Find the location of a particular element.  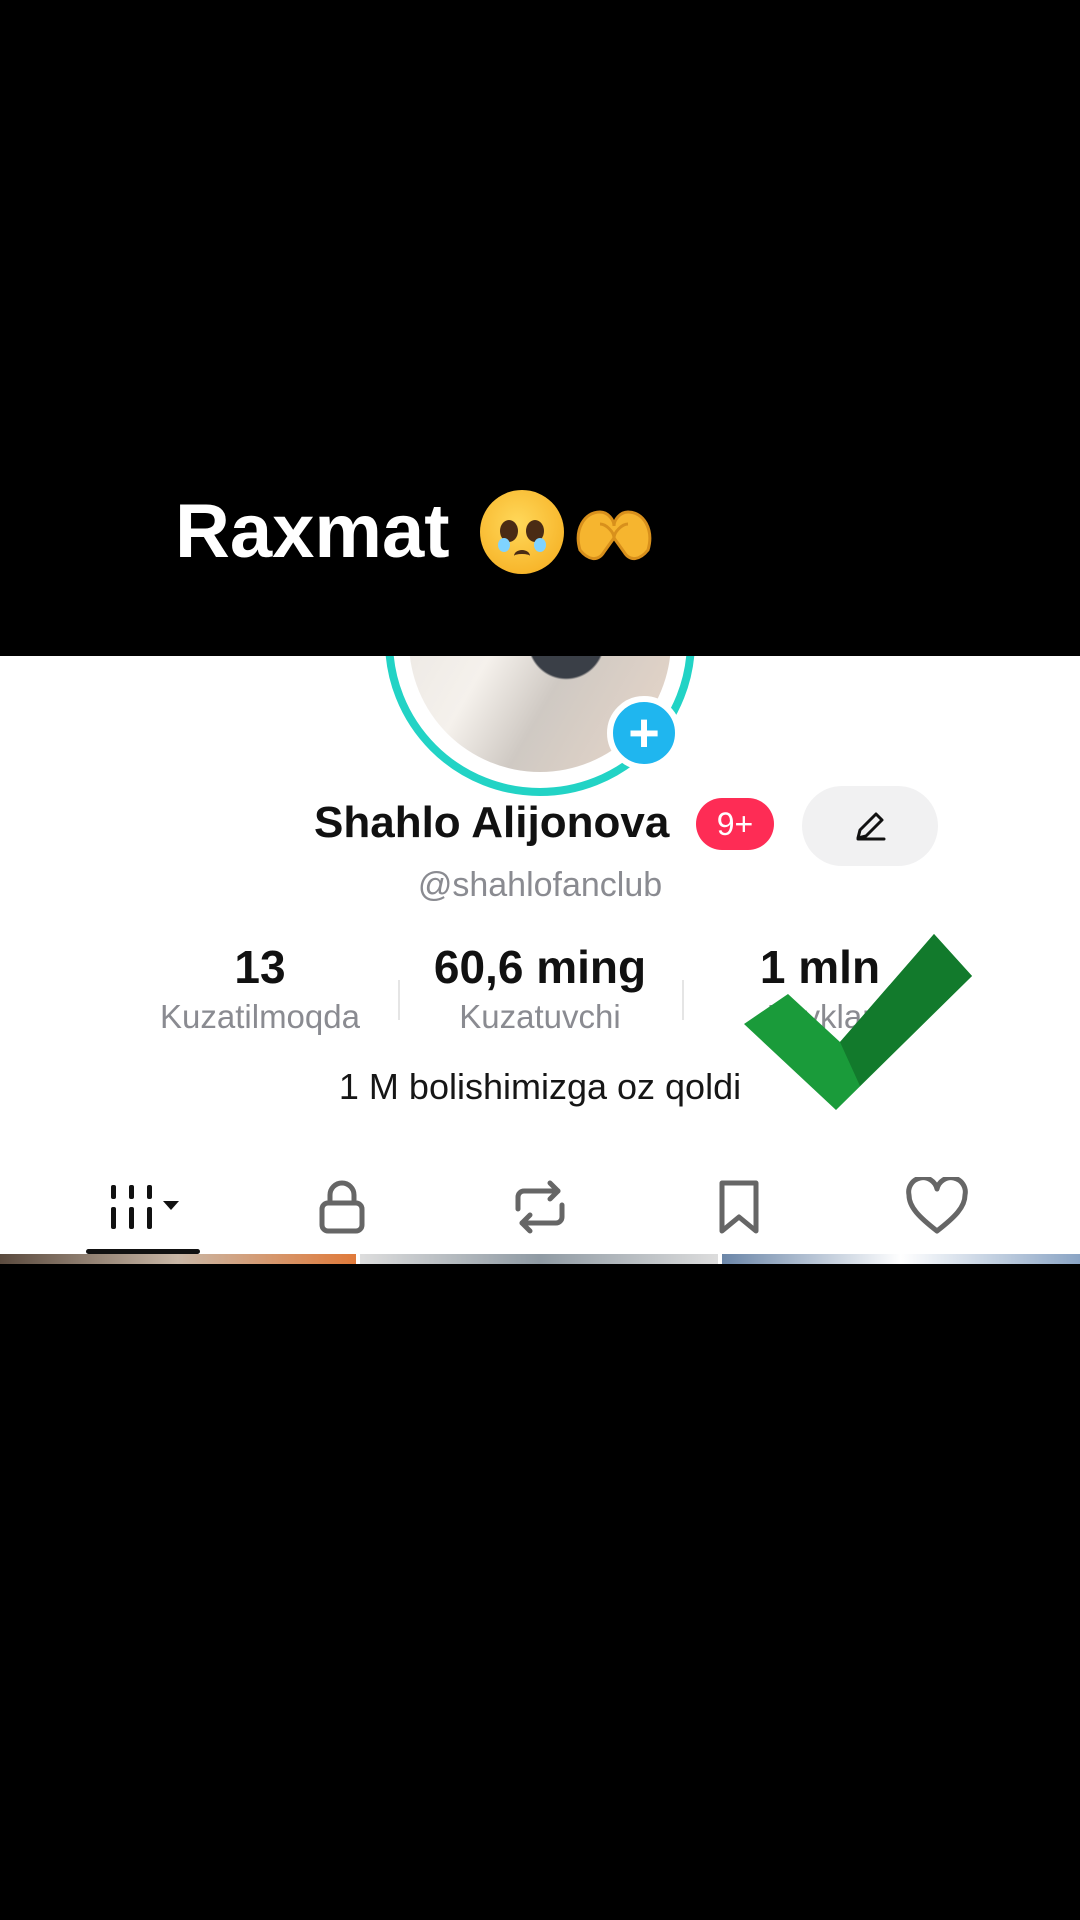

notification-badge: 9+ is located at coordinates (735, 824).